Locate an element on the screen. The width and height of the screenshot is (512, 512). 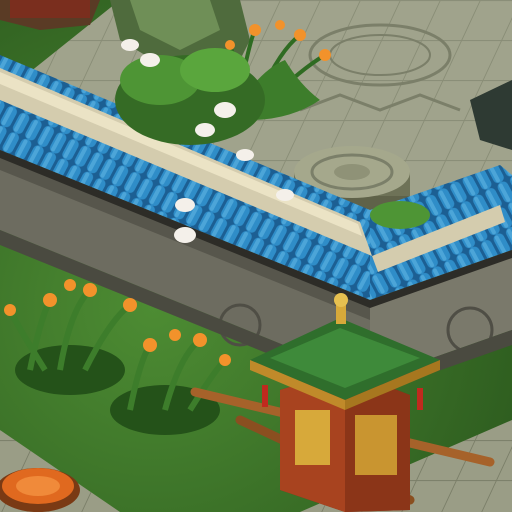
green-shrub is located at coordinates (400, 215).